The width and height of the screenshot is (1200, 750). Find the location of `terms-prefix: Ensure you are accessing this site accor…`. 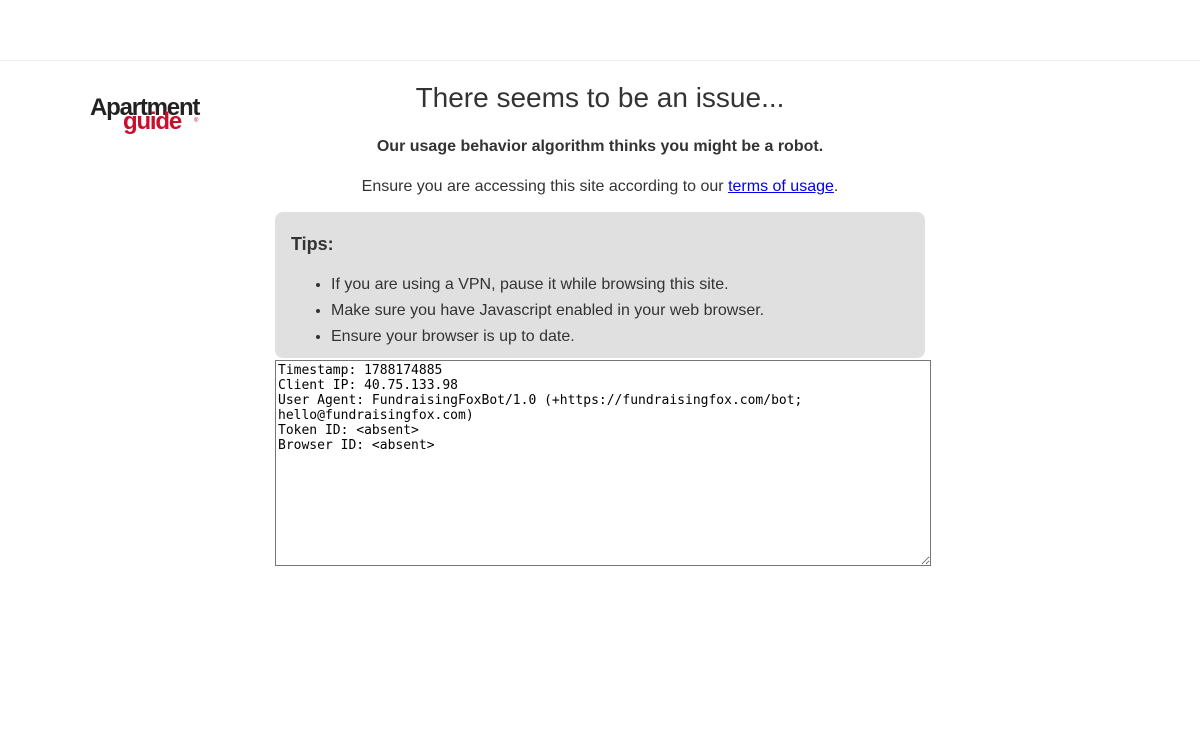

terms-prefix: Ensure you are accessing this site accor… is located at coordinates (545, 186).